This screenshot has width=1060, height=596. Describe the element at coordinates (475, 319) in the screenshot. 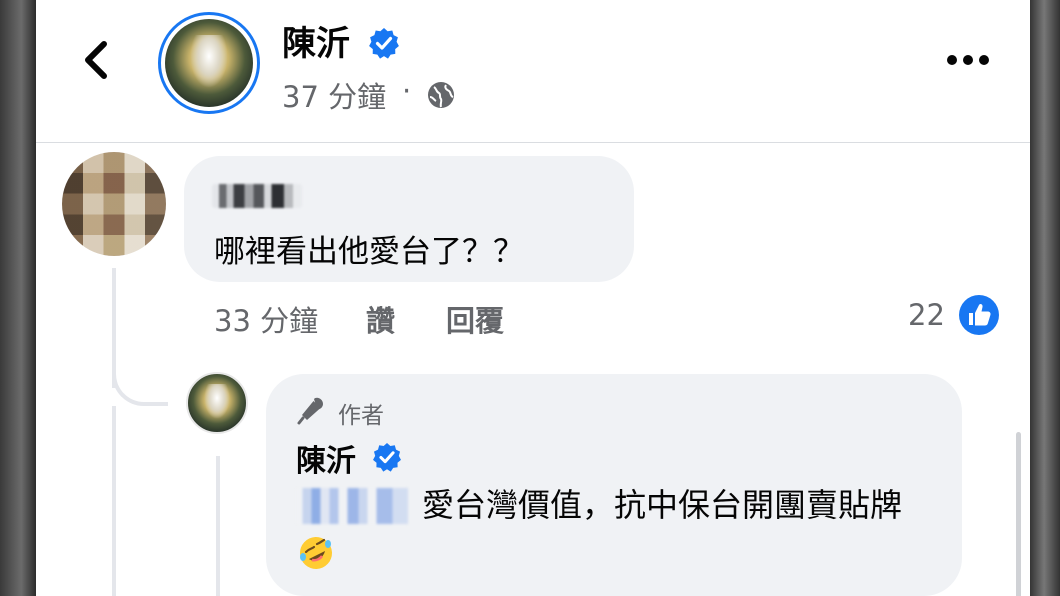

I see `reply-button: 回覆` at that location.